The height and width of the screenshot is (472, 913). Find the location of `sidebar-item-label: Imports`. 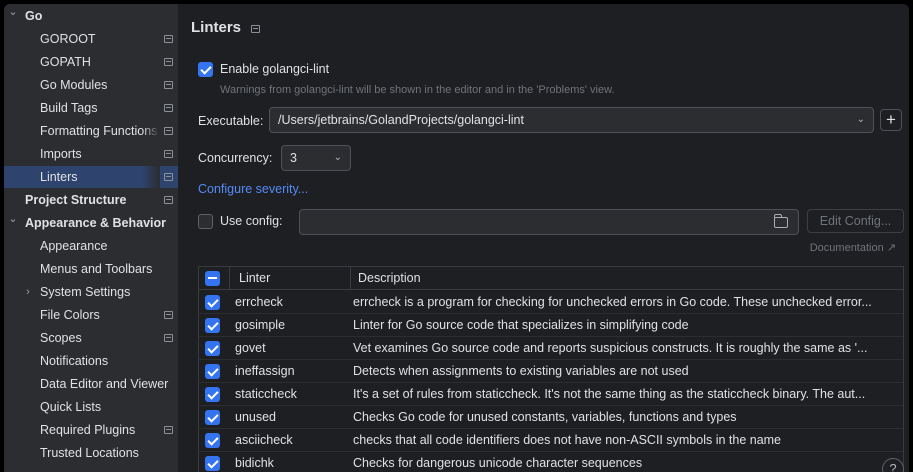

sidebar-item-label: Imports is located at coordinates (61, 154).